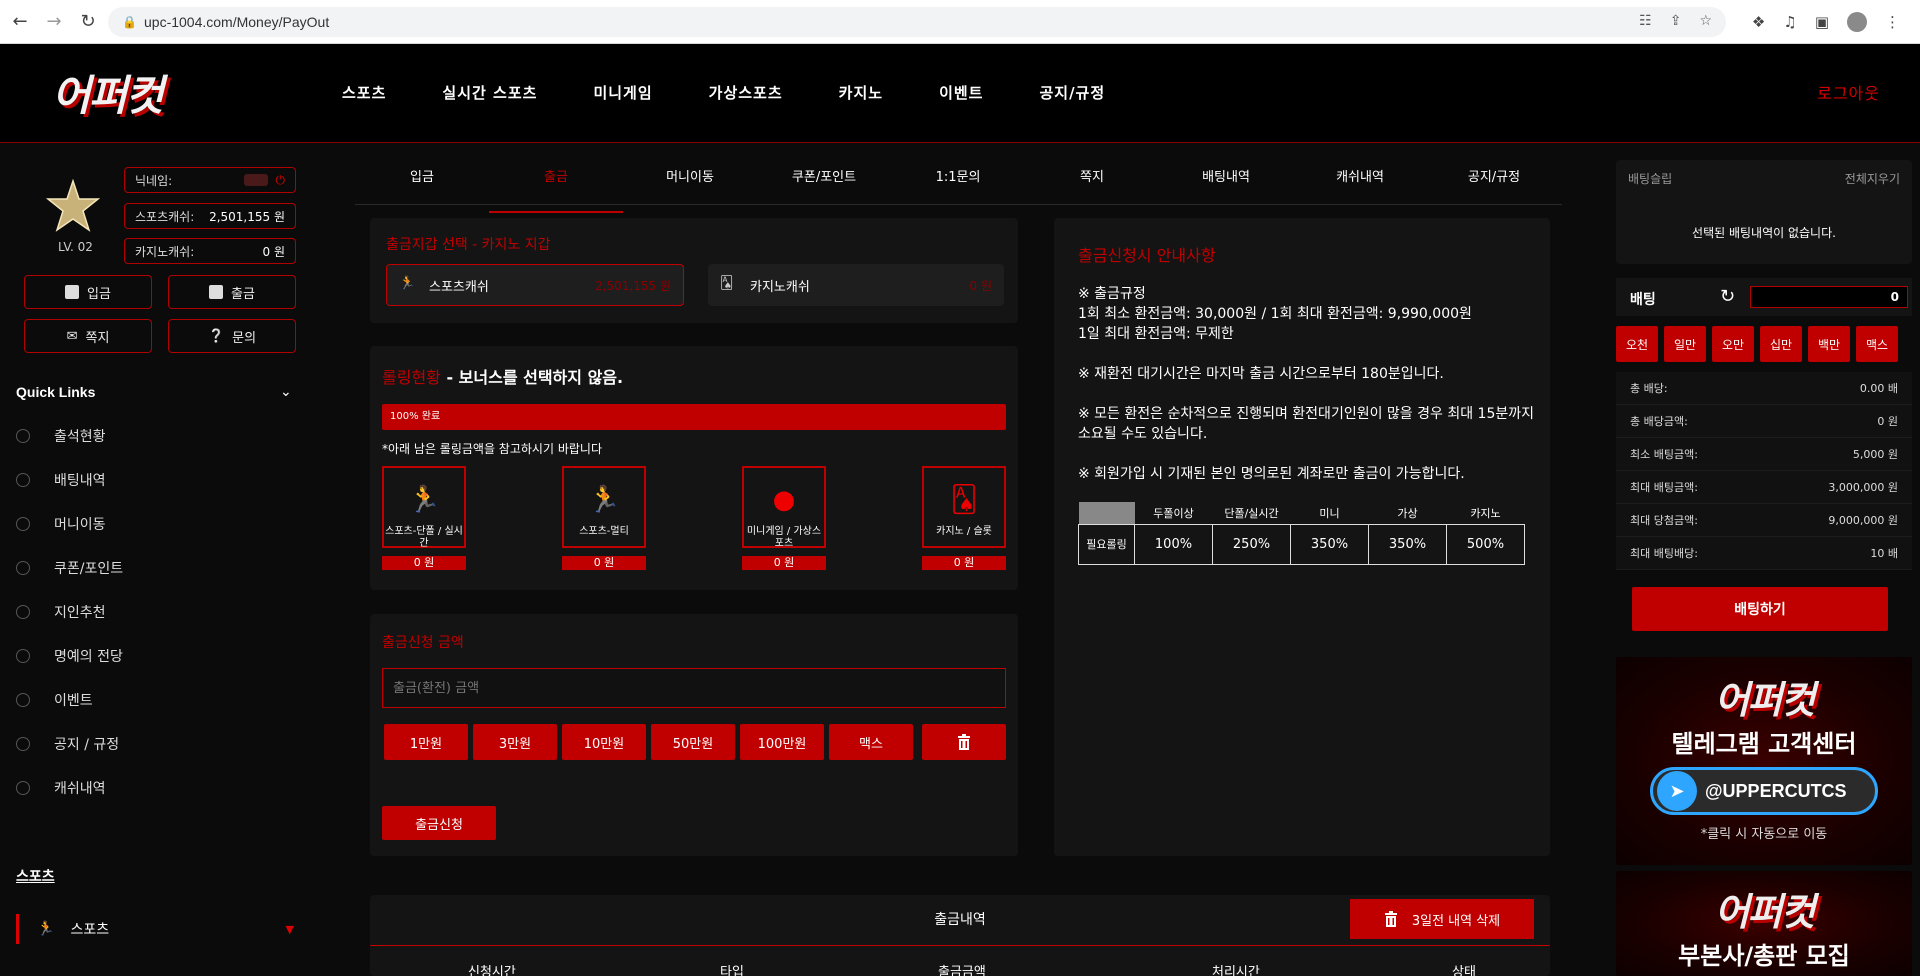 The width and height of the screenshot is (1920, 976). What do you see at coordinates (958, 182) in the screenshot?
I see `tab-inquiry: 1:1문의` at bounding box center [958, 182].